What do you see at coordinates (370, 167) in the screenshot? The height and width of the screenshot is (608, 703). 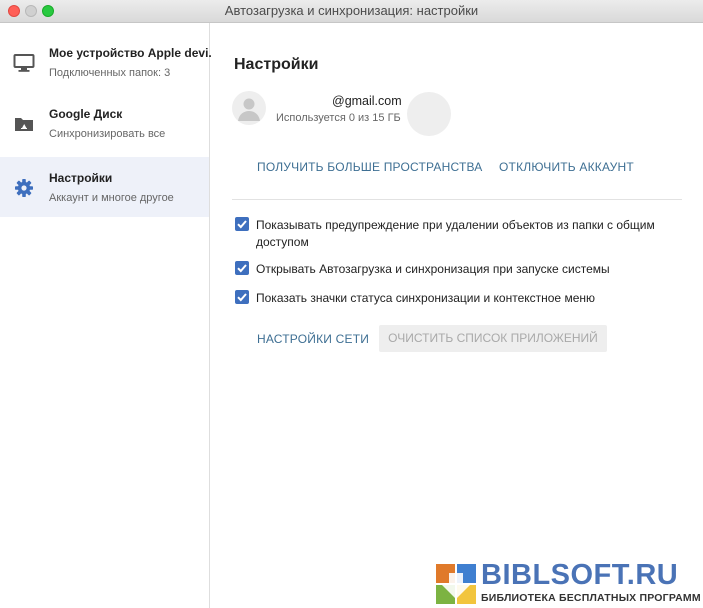 I see `get-more-storage-button: ПОЛУЧИТЬ БОЛЬШЕ ПРОСТРАНСТВА` at bounding box center [370, 167].